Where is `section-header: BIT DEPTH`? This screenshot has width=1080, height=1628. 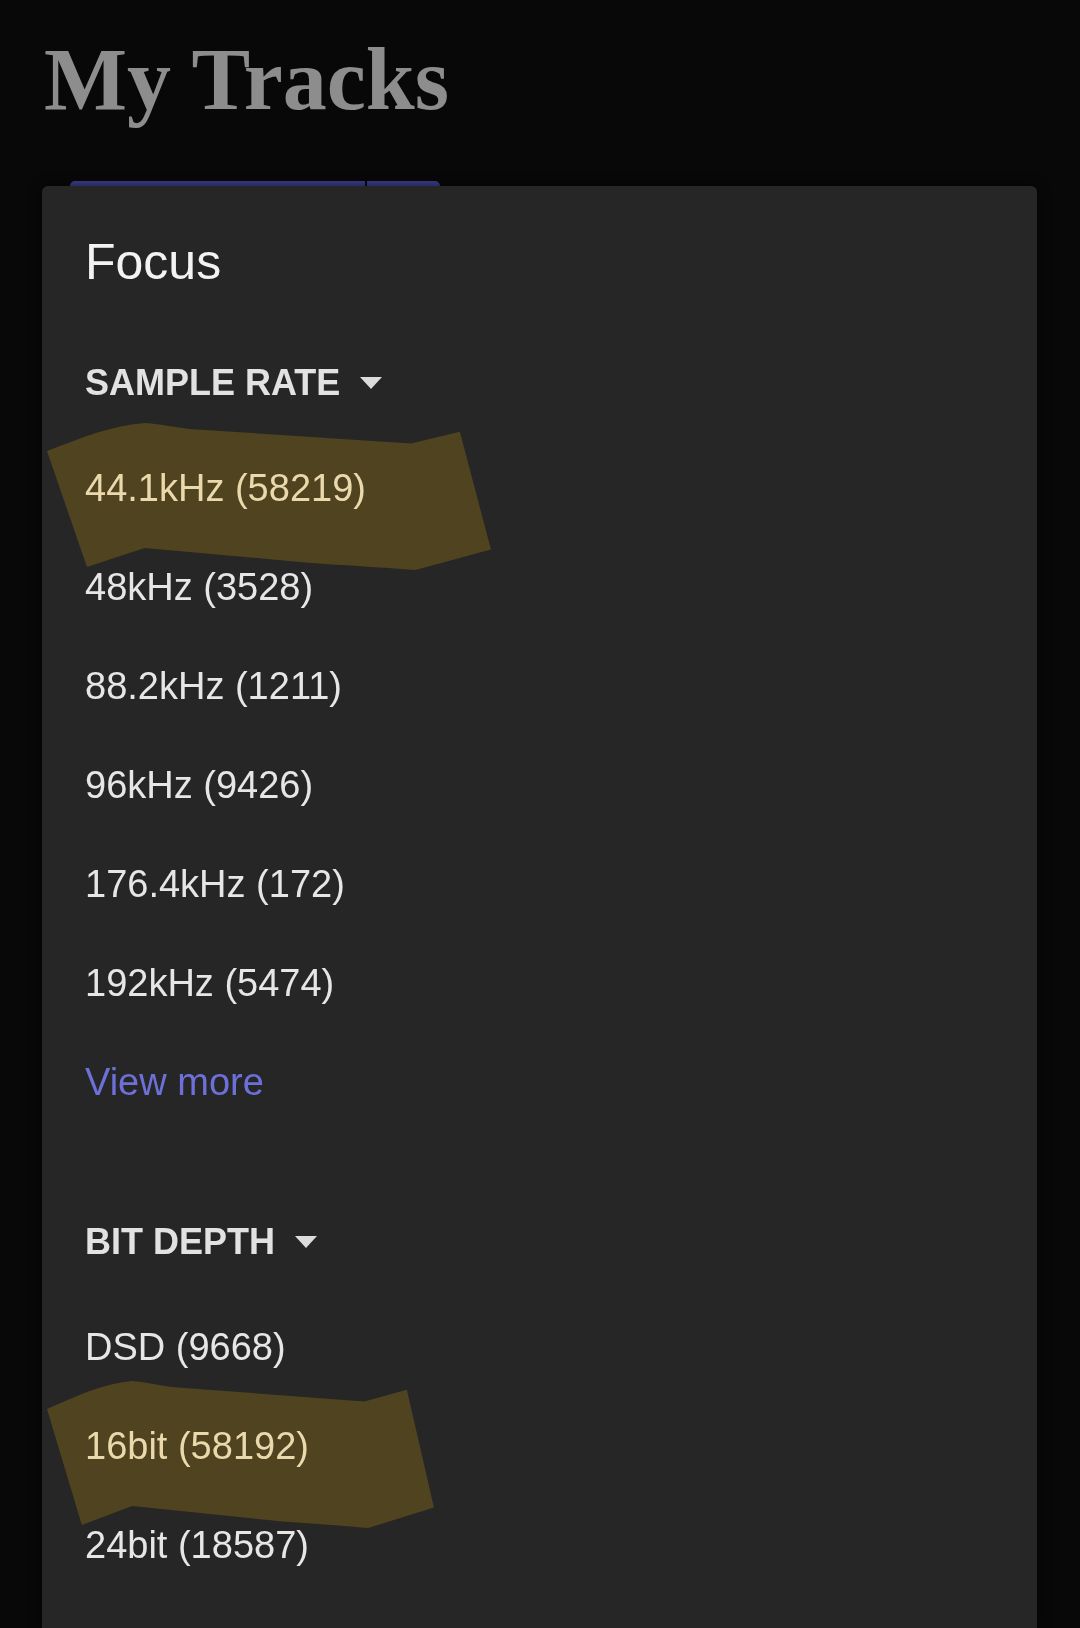
section-header: BIT DEPTH is located at coordinates (201, 1242).